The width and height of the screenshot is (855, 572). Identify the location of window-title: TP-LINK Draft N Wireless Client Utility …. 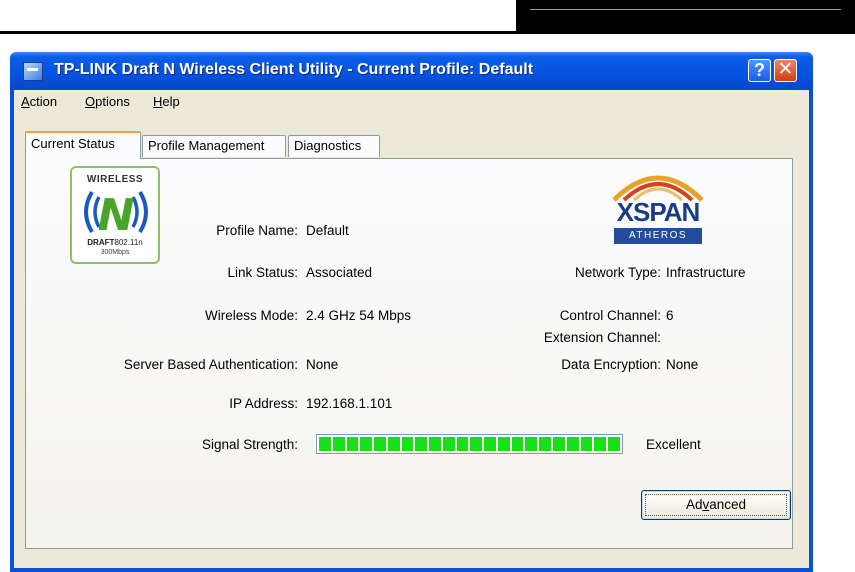
(294, 69).